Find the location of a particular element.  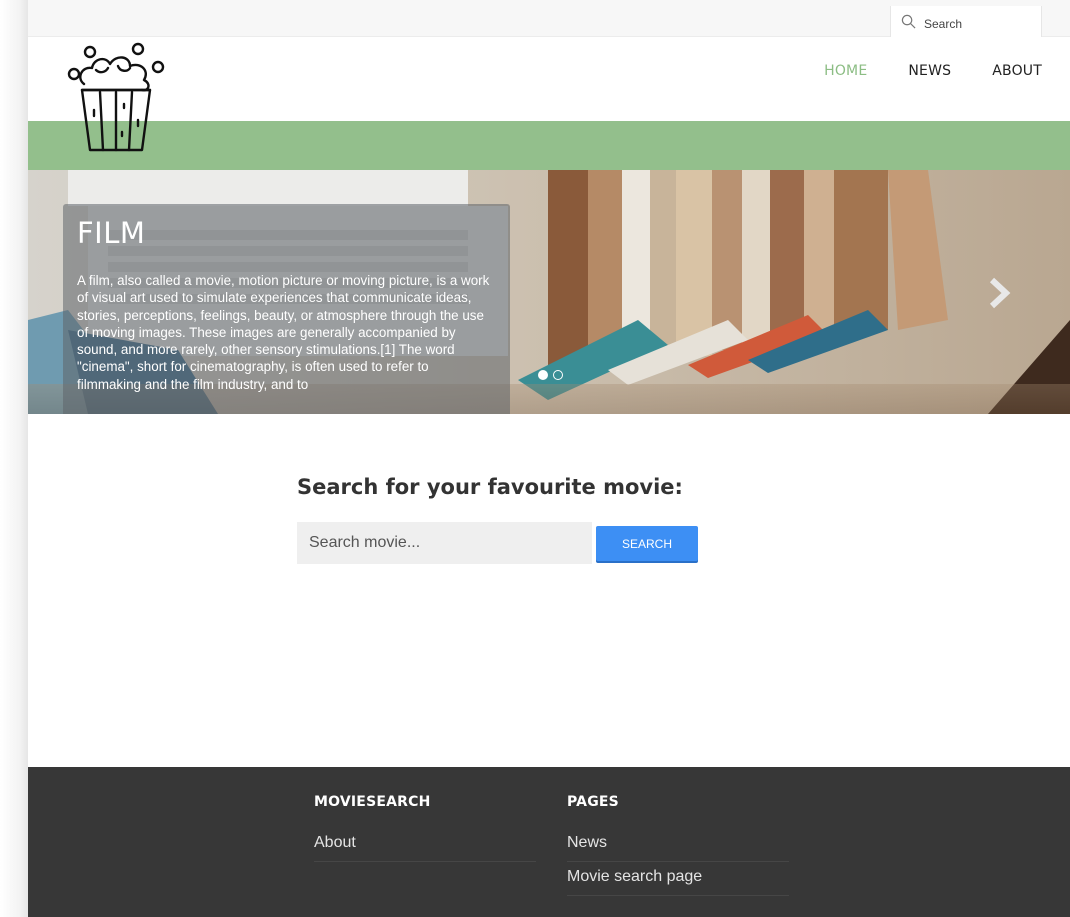

footer-link-movie-search: Movie search page is located at coordinates (678, 882).